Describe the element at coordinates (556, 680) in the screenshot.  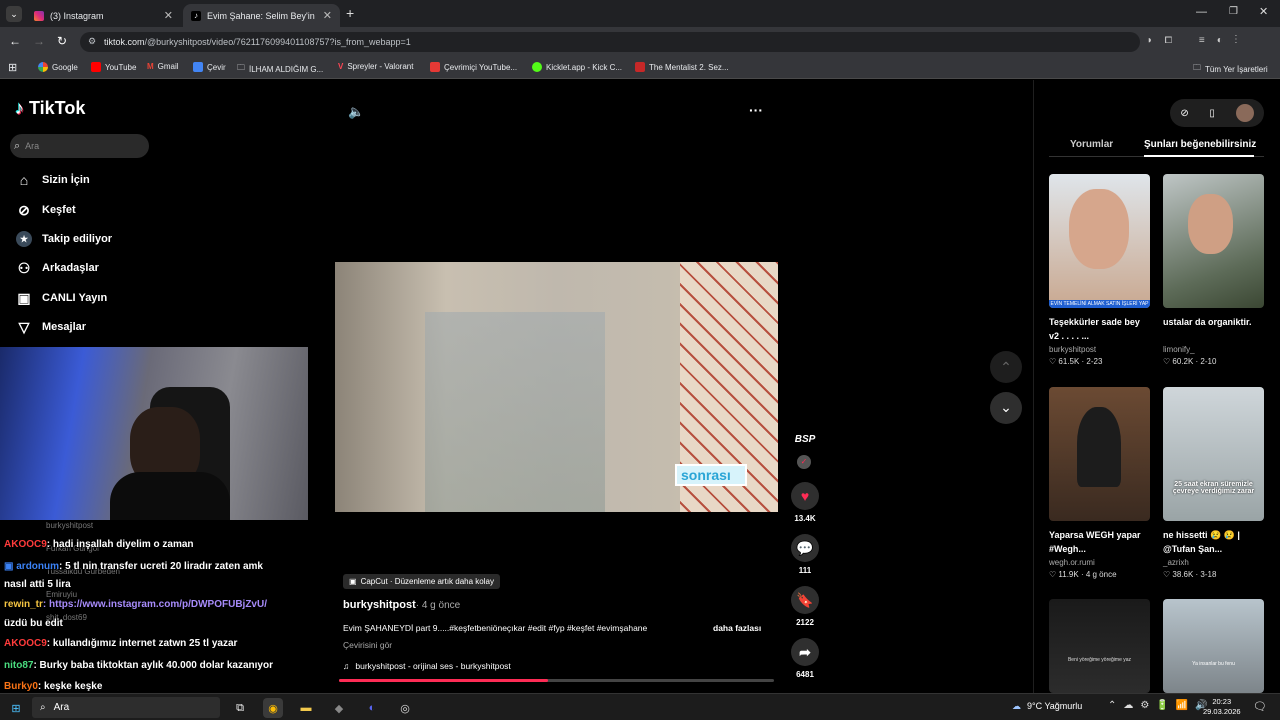
I see `video-progress-track` at that location.